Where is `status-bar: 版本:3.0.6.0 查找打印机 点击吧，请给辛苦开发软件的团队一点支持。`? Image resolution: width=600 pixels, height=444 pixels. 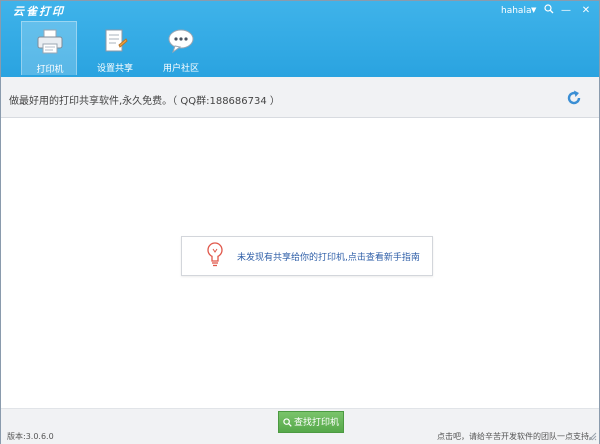
status-bar: 版本:3.0.6.0 查找打印机 点击吧，请给辛苦开发软件的团队一点支持。 is located at coordinates (300, 426).